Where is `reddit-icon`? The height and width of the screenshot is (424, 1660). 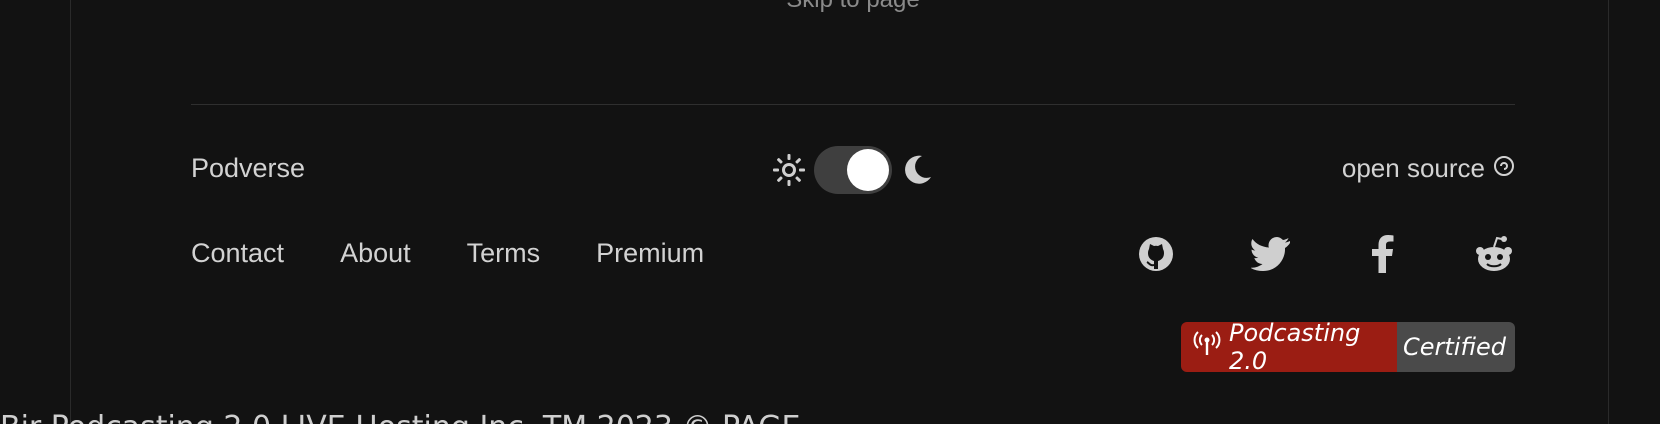
reddit-icon is located at coordinates (1494, 254).